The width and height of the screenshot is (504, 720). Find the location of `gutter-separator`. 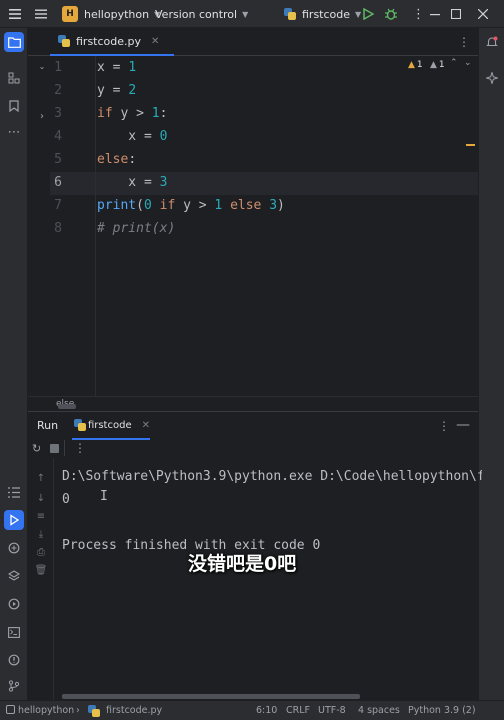

gutter-separator is located at coordinates (95, 226).